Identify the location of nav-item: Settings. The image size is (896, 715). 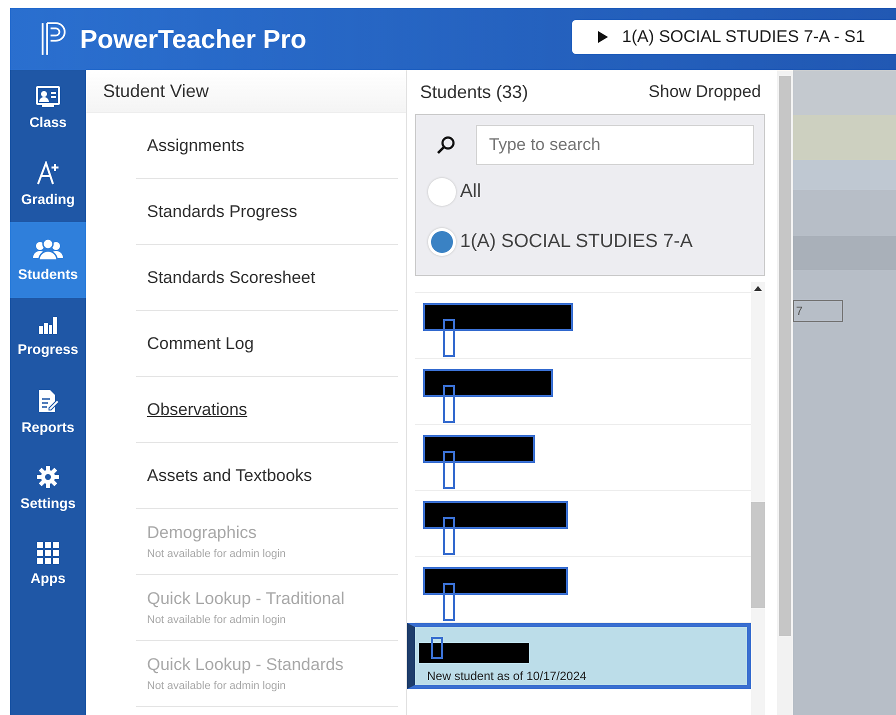
(48, 488).